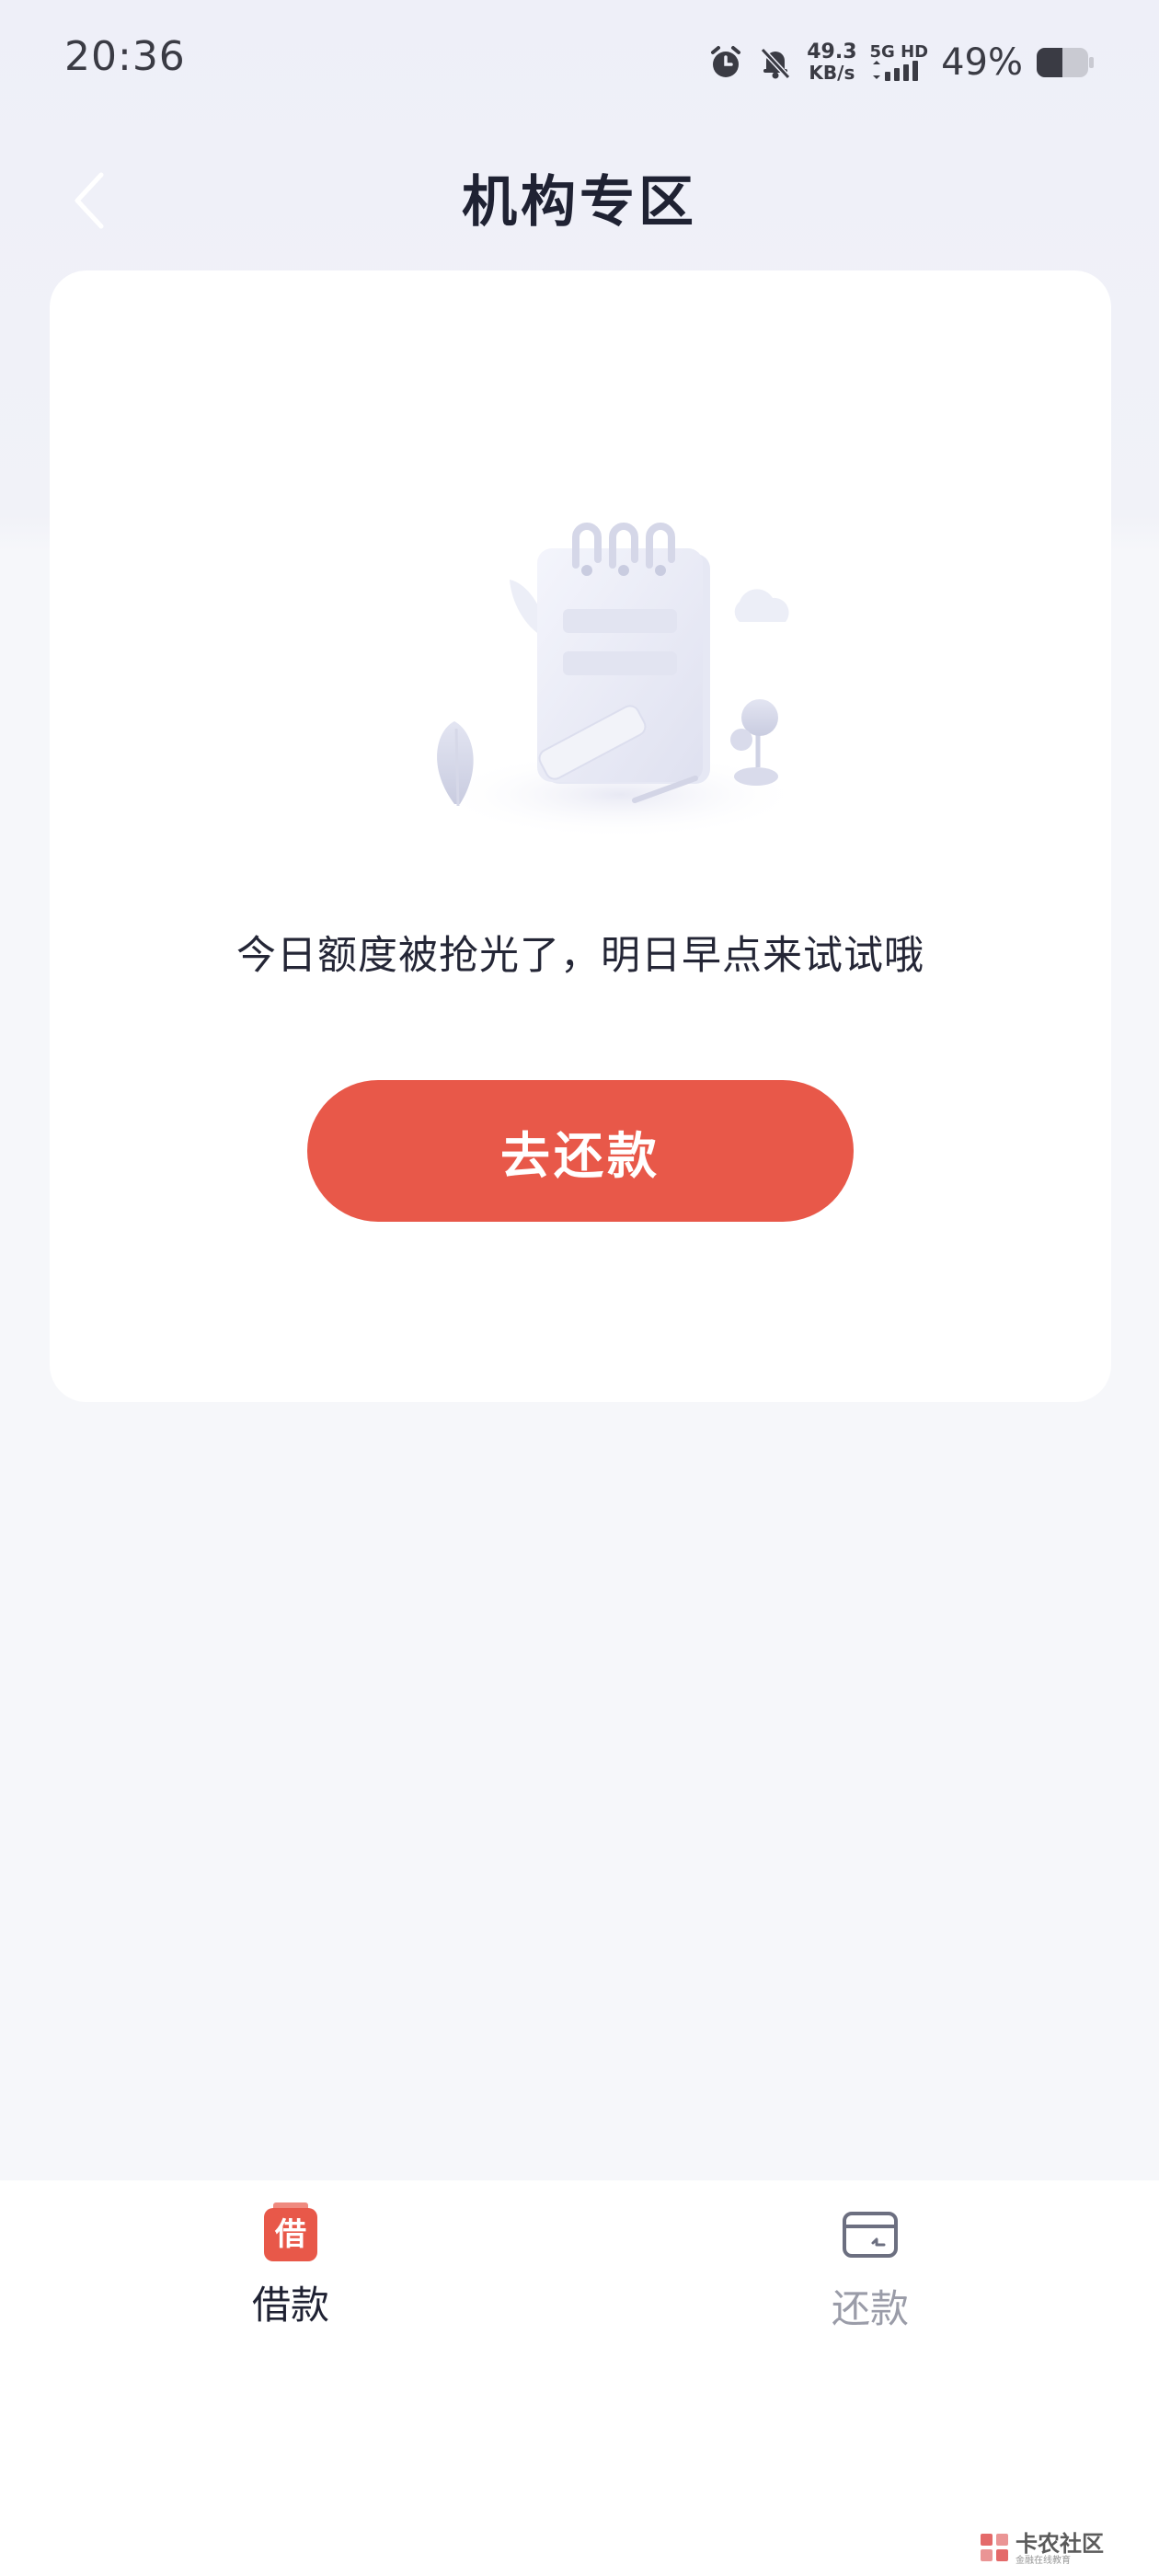  I want to click on tab-borrow-label: 借款, so click(290, 2305).